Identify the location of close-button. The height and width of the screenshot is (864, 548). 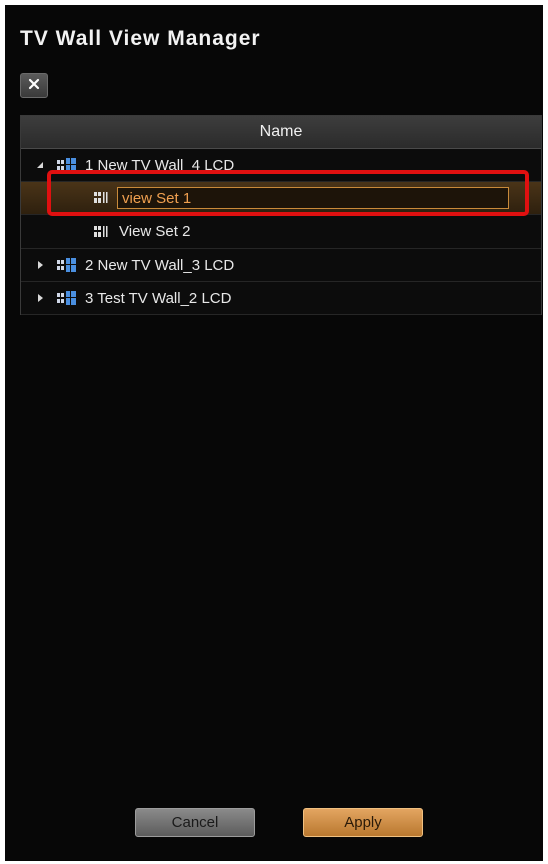
(34, 85).